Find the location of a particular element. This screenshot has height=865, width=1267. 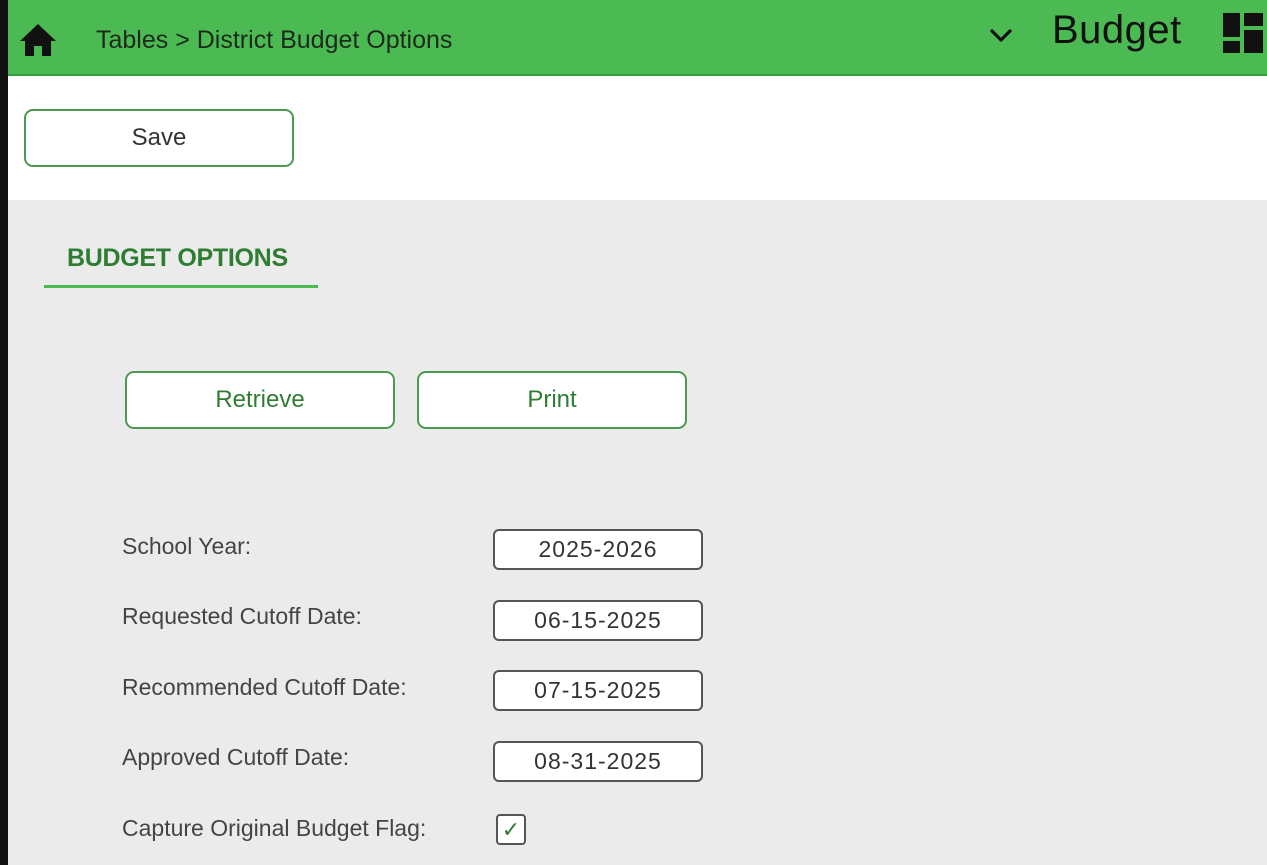

tab-label: BUDGET OPTIONS is located at coordinates (177, 258).